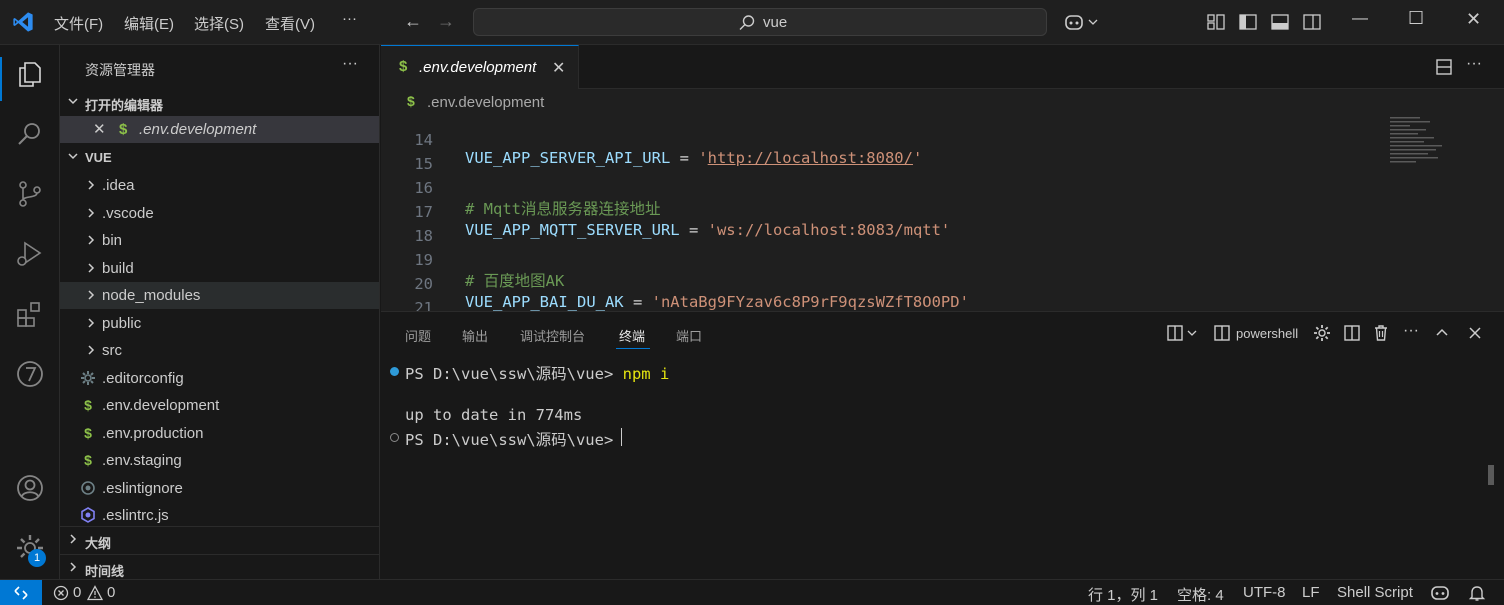 This screenshot has height=605, width=1504. I want to click on trash-icon, so click(1381, 333).